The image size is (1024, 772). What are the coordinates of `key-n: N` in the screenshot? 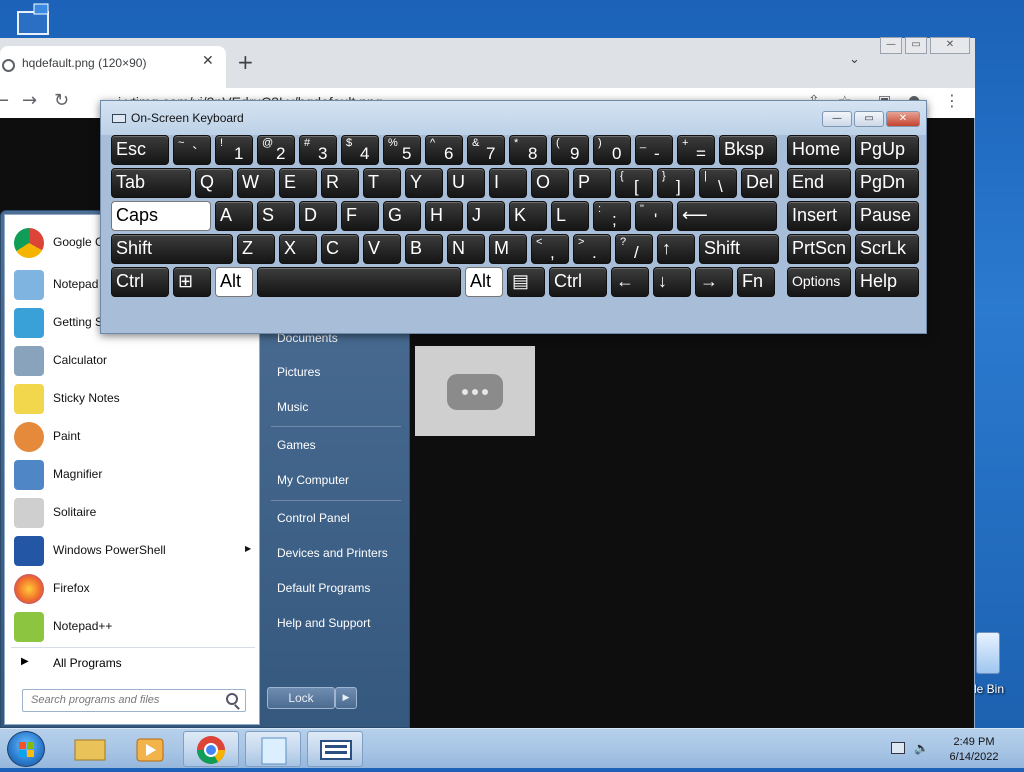 It's located at (466, 249).